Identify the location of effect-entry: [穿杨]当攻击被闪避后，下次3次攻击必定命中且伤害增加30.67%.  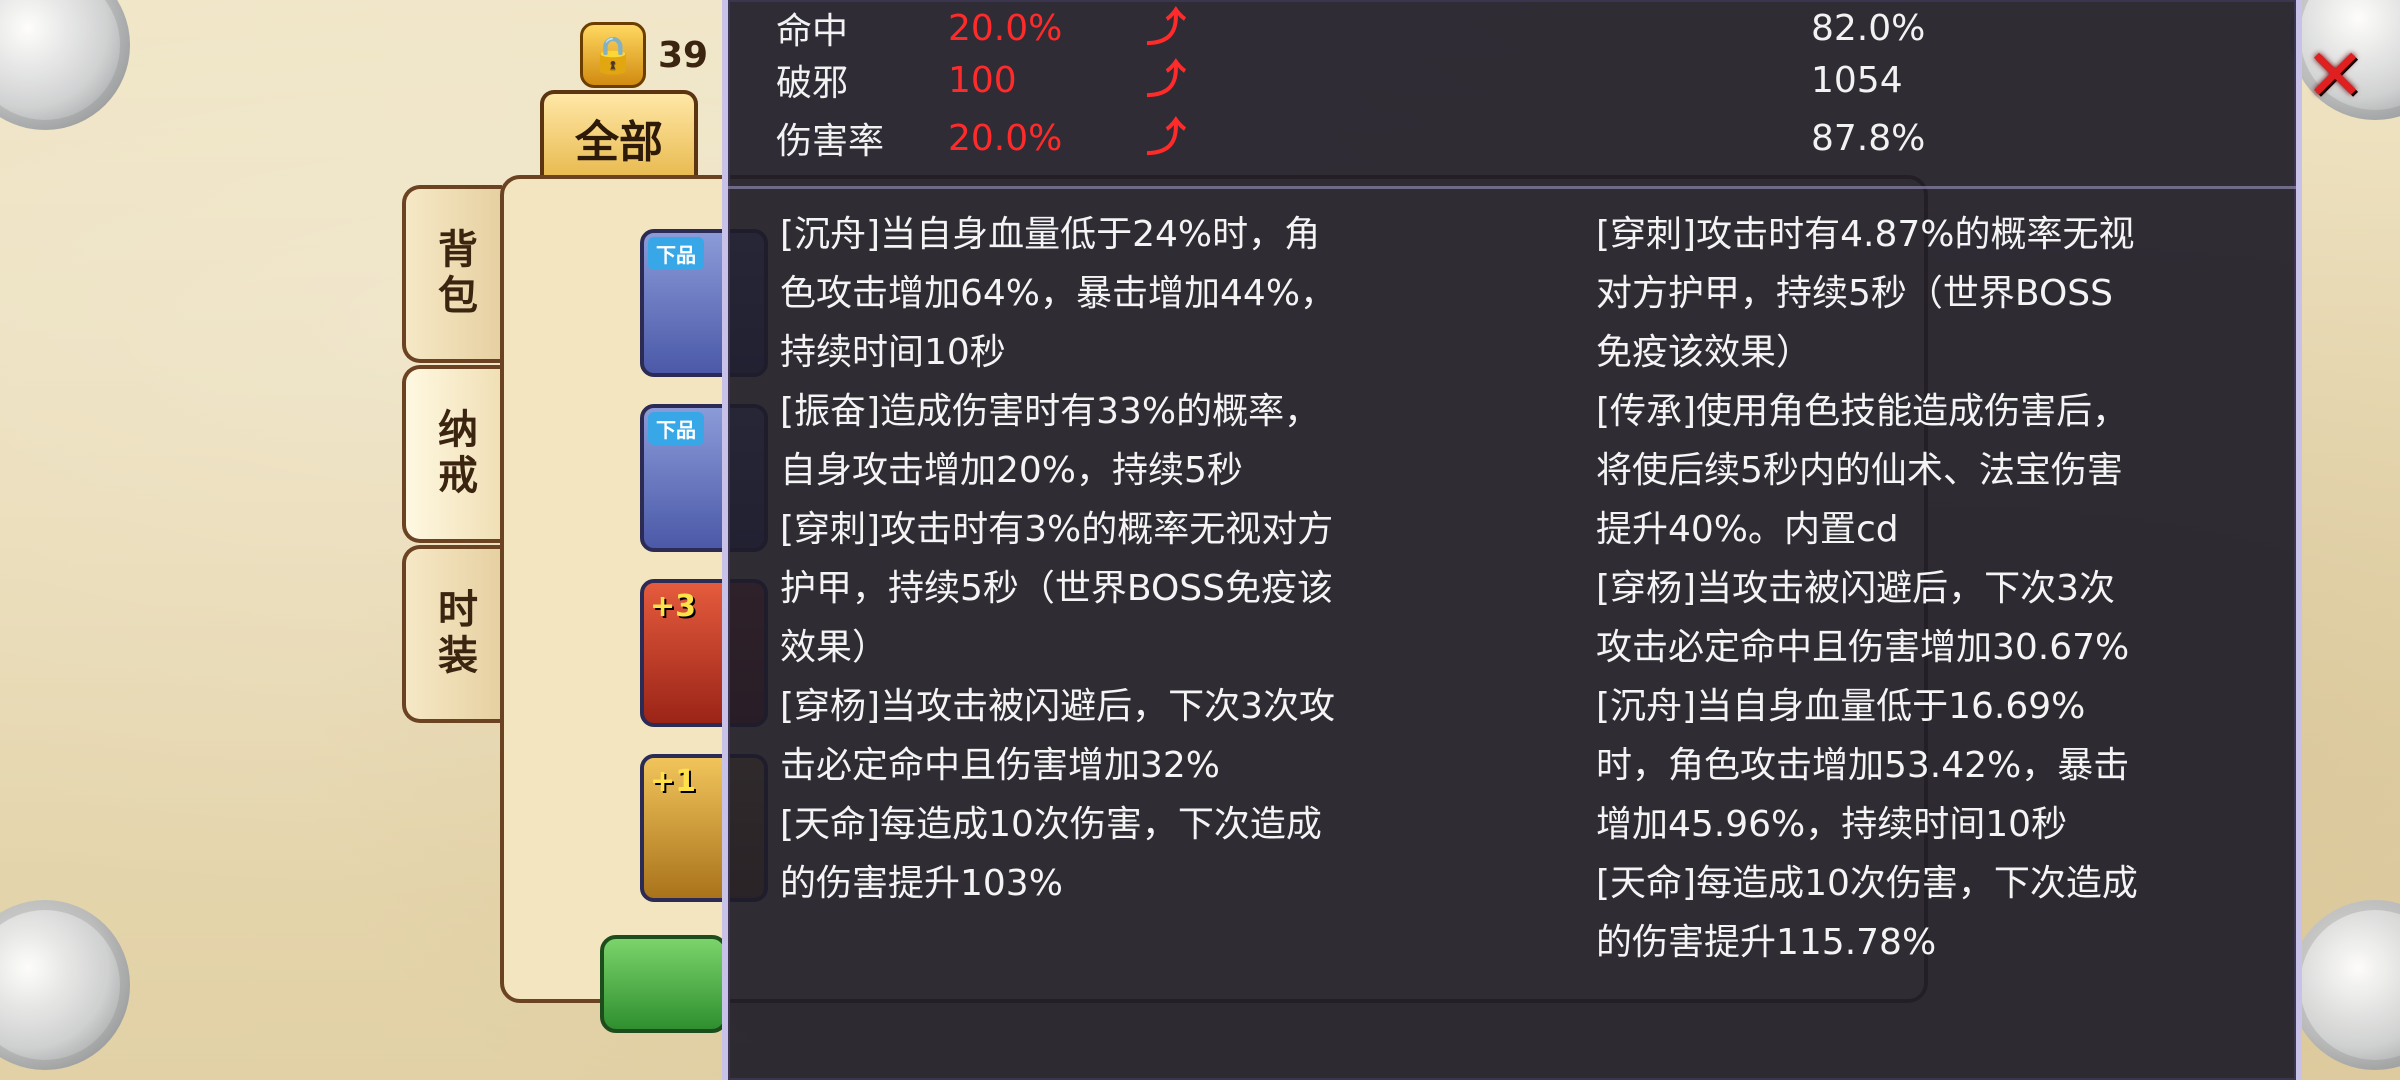
(1863, 618).